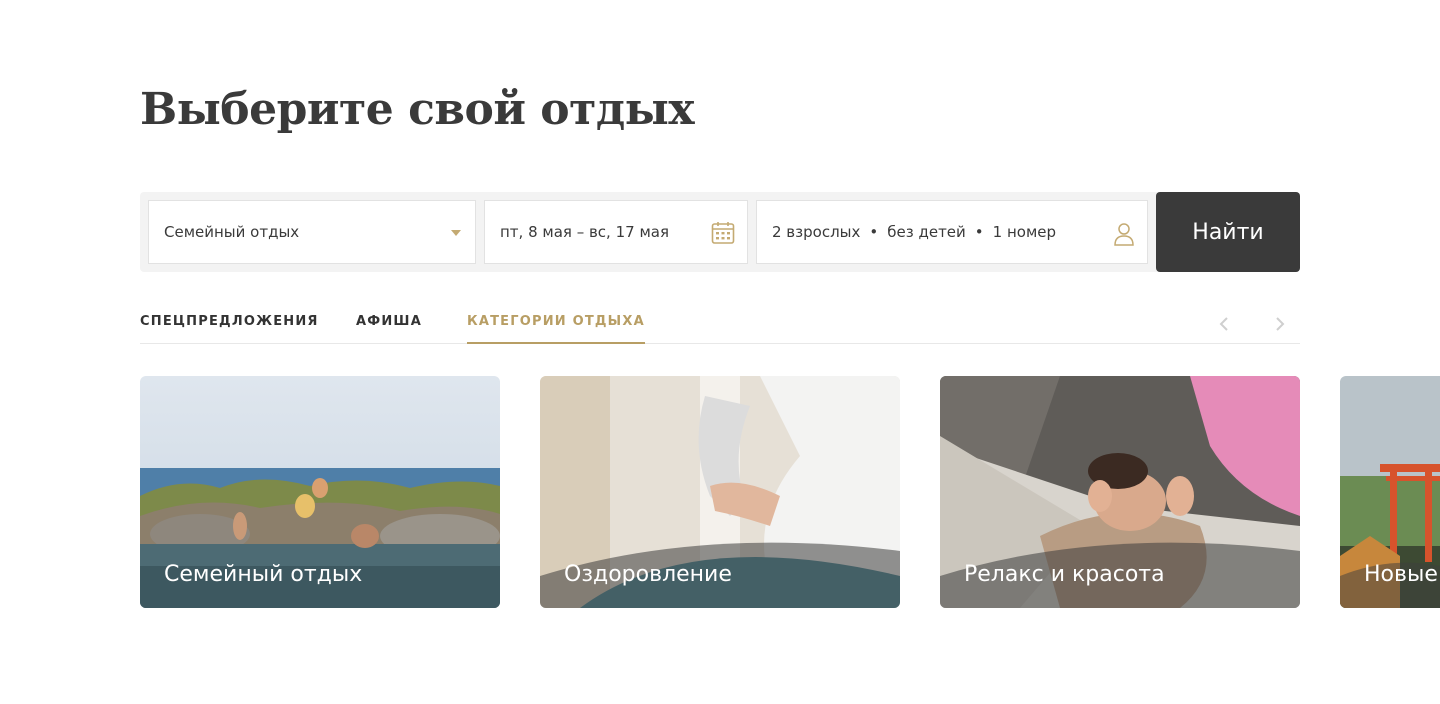  I want to click on vacation-type-select: Семейный отдых, so click(312, 232).